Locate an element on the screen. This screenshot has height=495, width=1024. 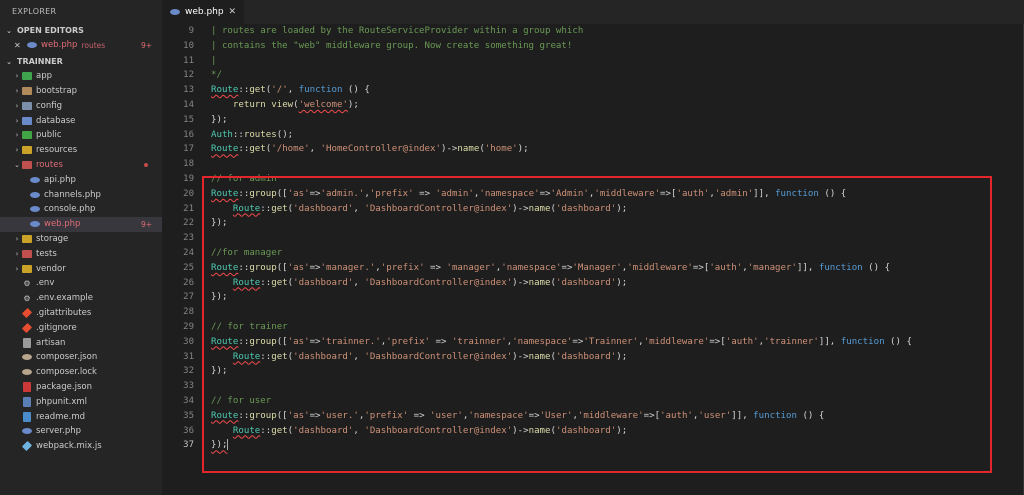
line-number: 25 is located at coordinates (188, 267).